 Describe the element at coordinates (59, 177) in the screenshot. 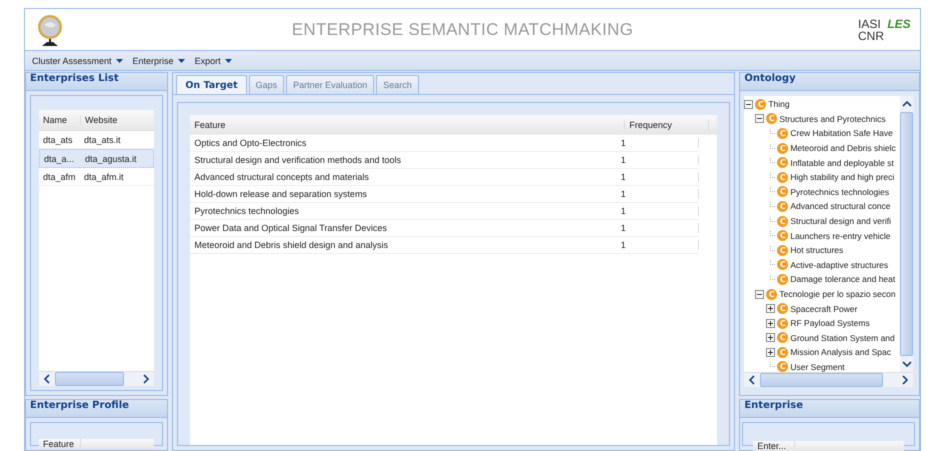

I see `table-cell-text: dta_afm` at that location.